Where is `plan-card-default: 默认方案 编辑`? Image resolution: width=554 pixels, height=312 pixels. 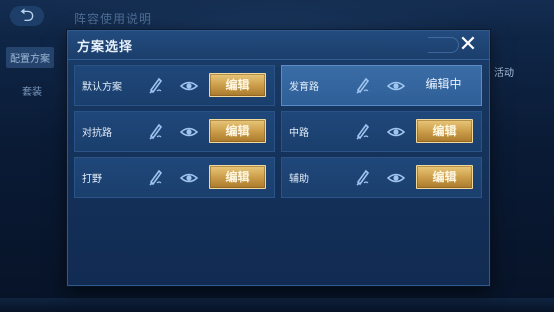
plan-card-default: 默认方案 编辑 is located at coordinates (174, 85).